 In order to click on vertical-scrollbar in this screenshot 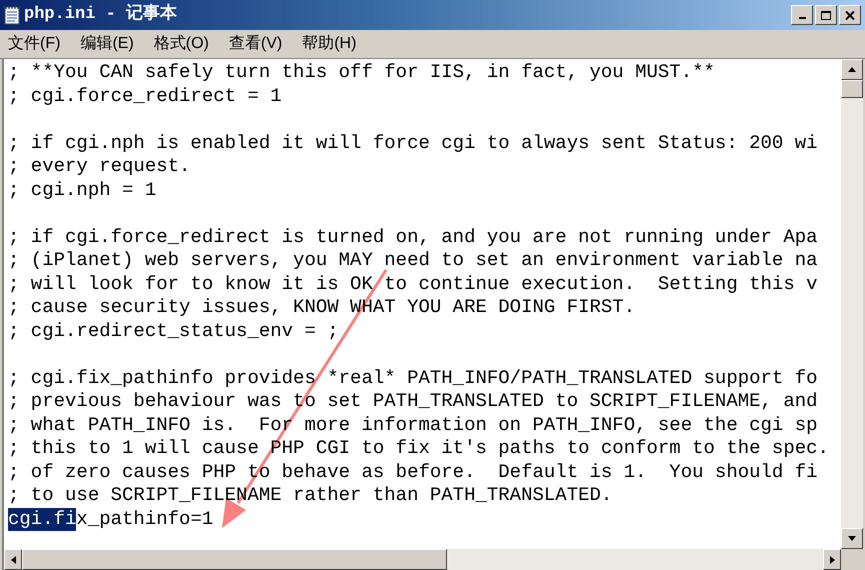, I will do `click(852, 304)`.